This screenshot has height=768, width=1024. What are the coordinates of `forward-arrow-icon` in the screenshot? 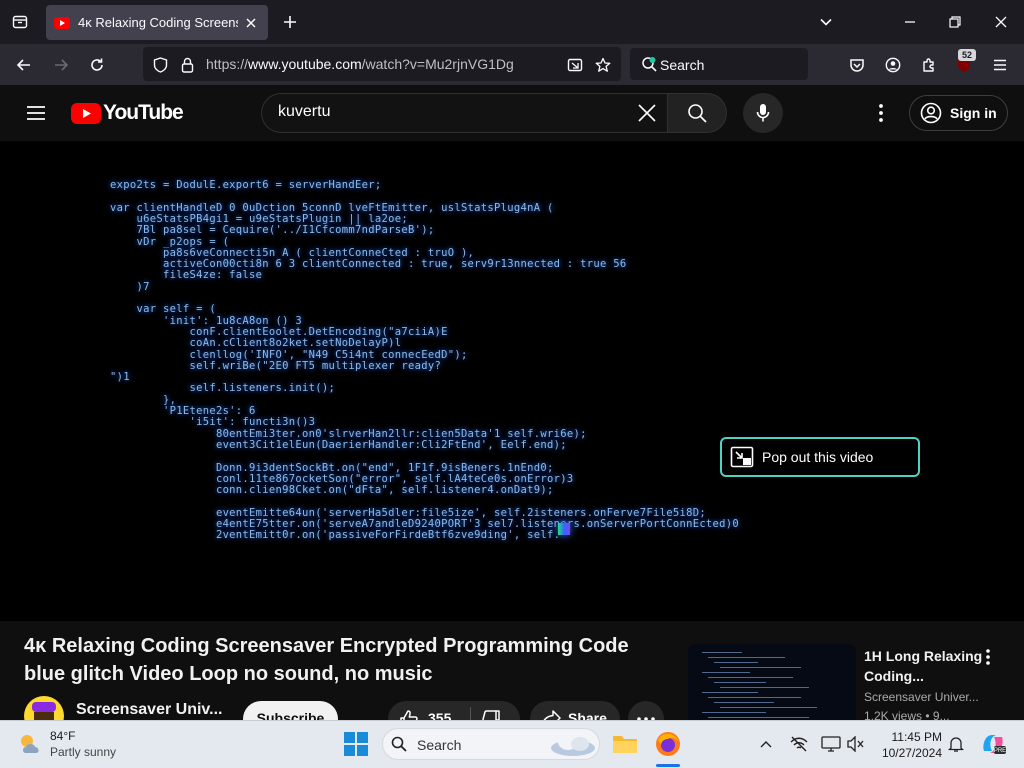 It's located at (61, 65).